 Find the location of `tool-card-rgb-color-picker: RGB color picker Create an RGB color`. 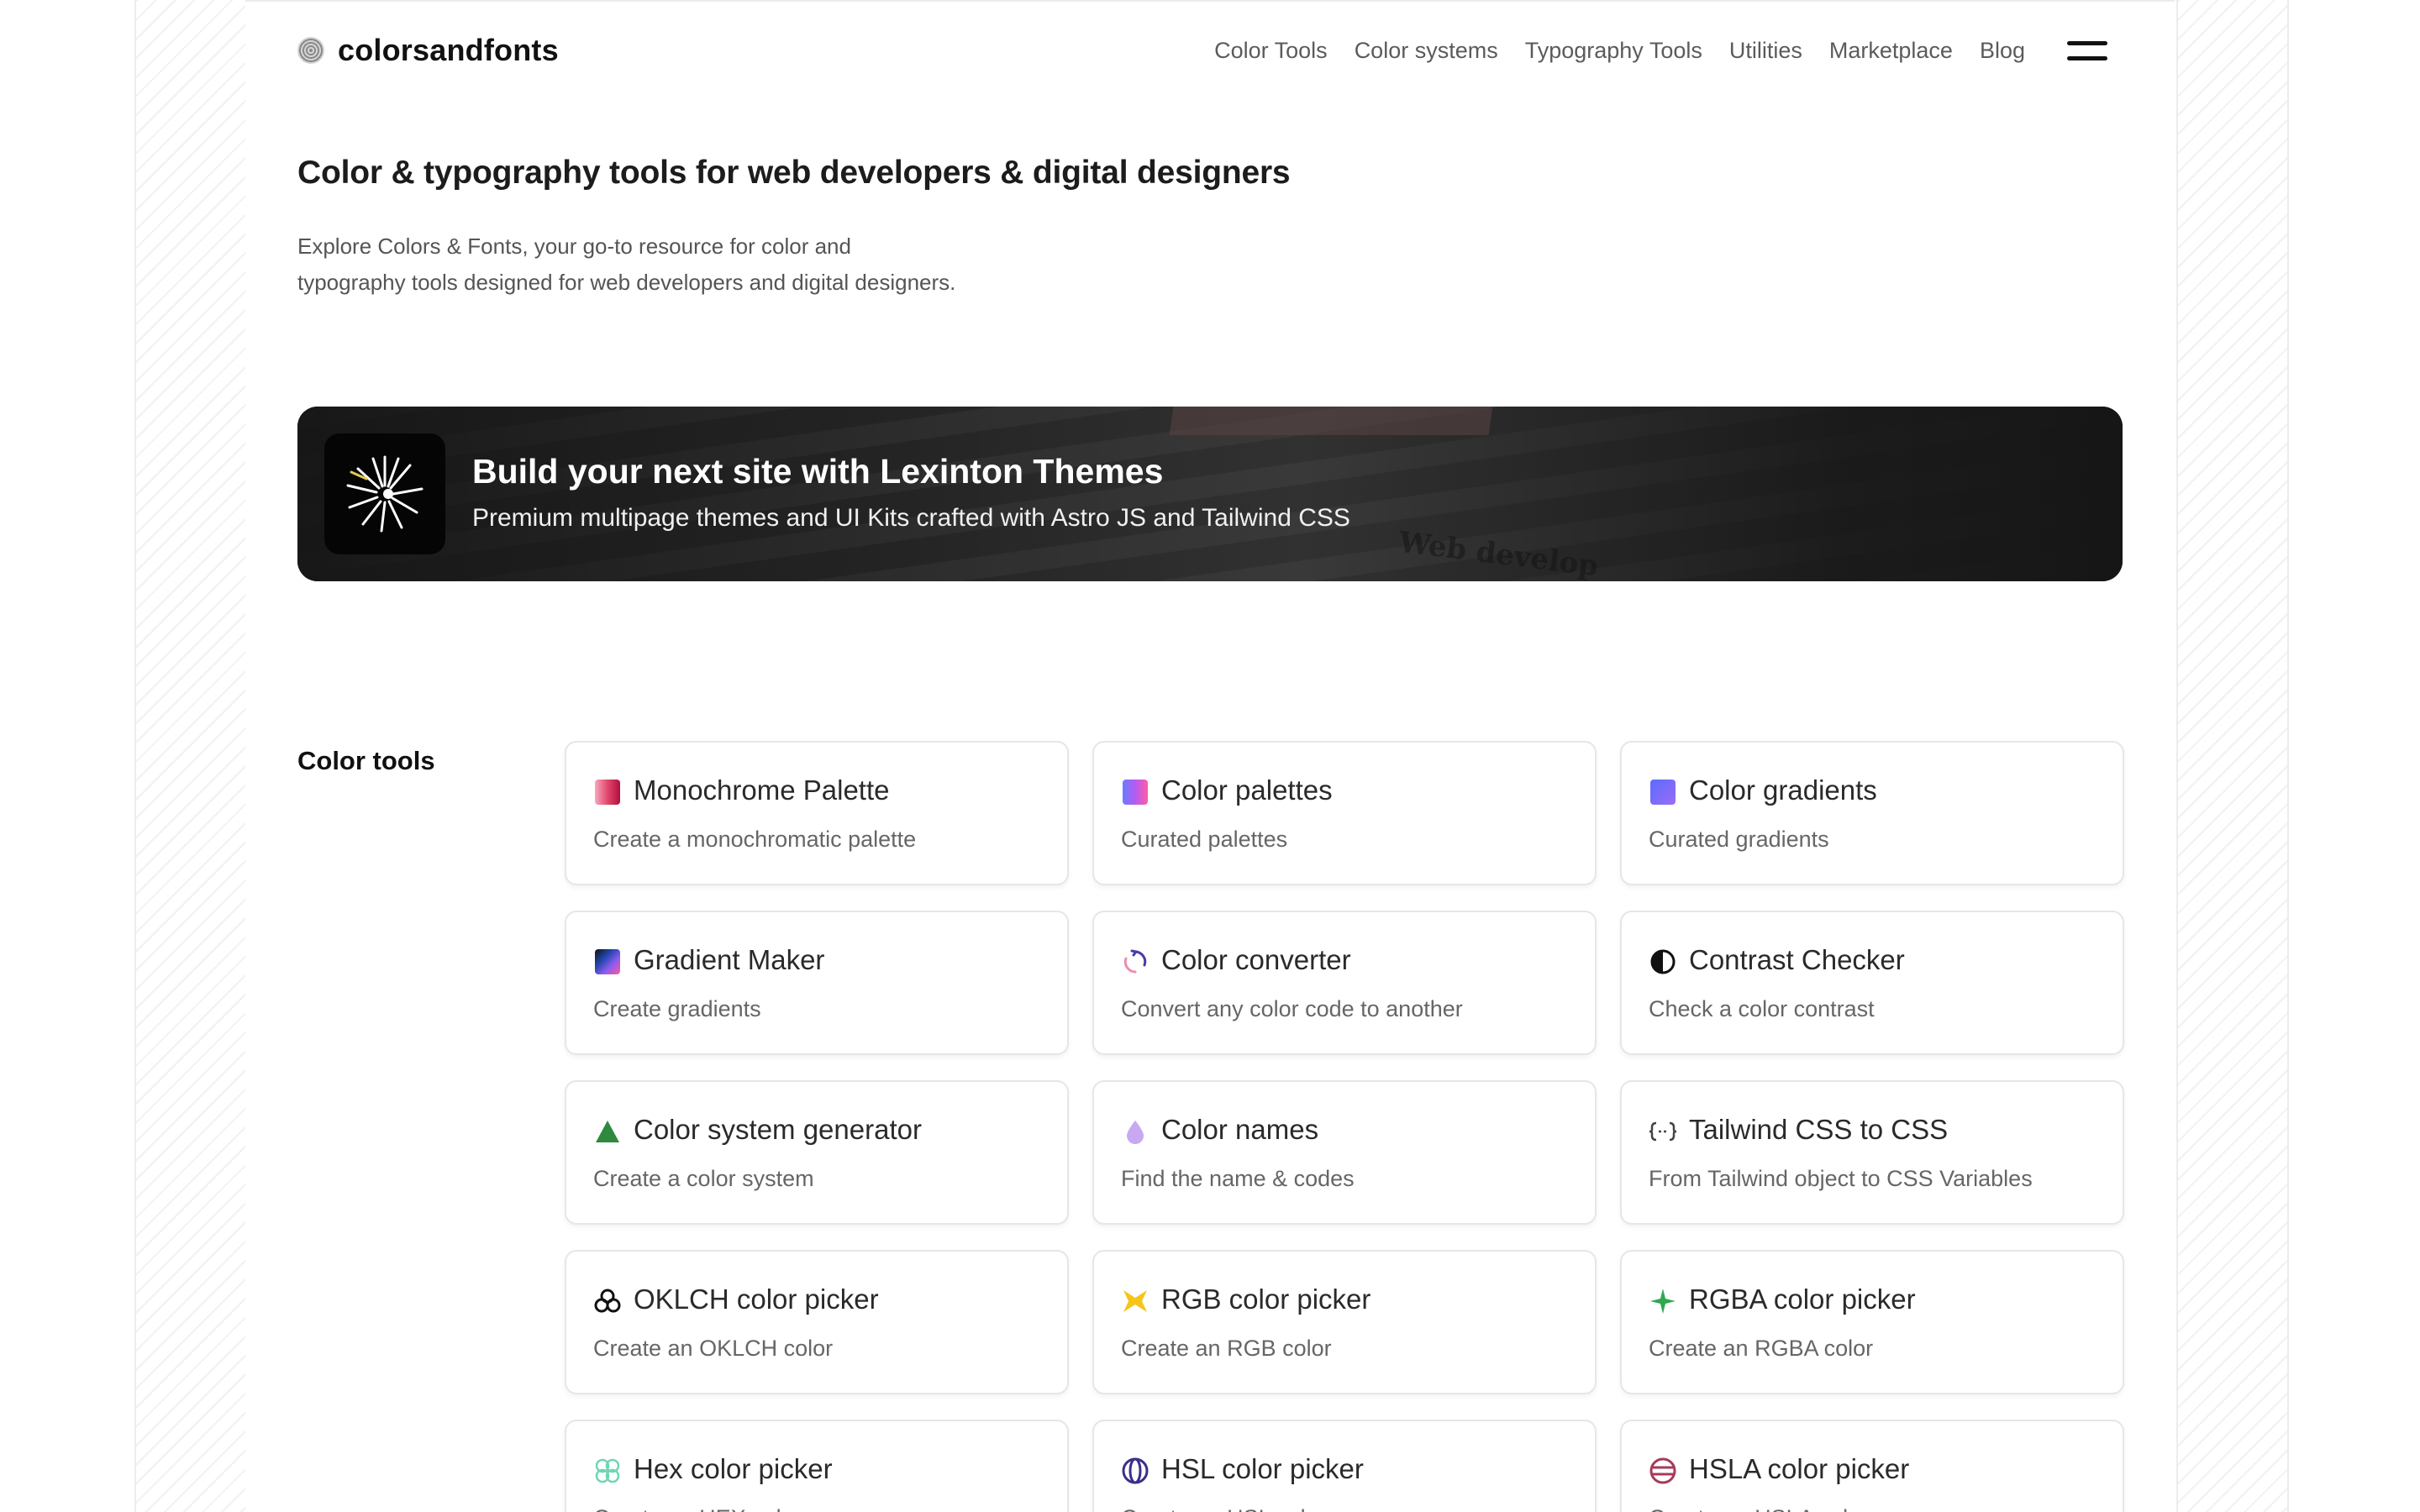

tool-card-rgb-color-picker: RGB color picker Create an RGB color is located at coordinates (1345, 1322).